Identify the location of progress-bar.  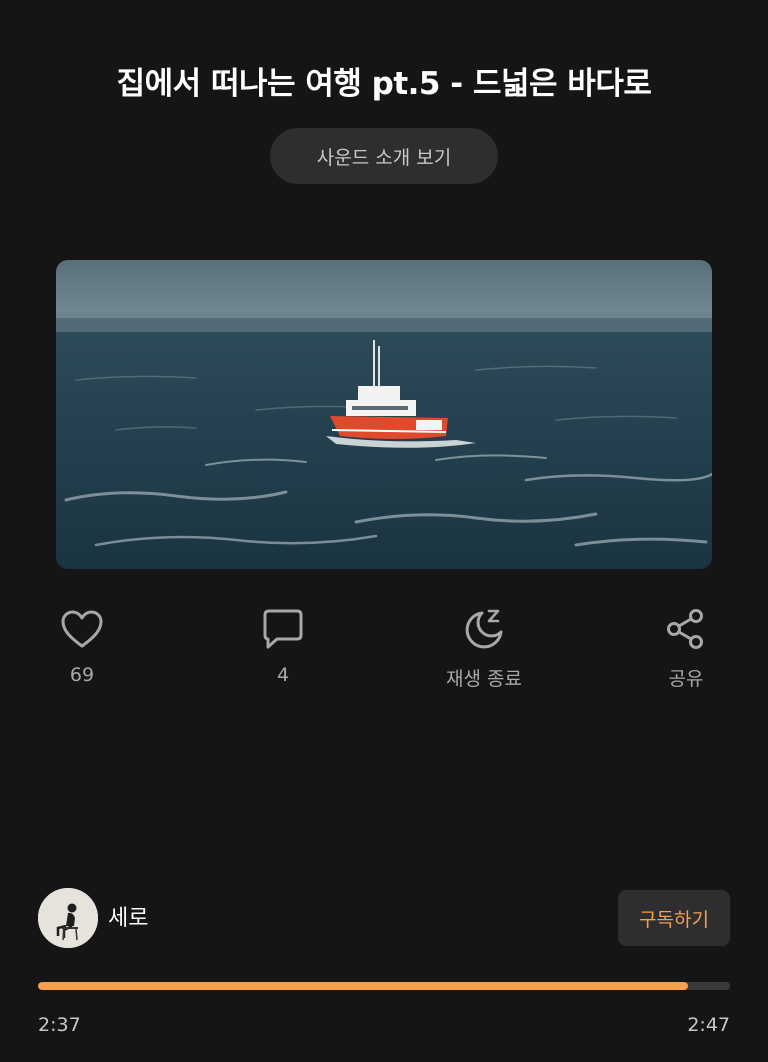
(384, 986).